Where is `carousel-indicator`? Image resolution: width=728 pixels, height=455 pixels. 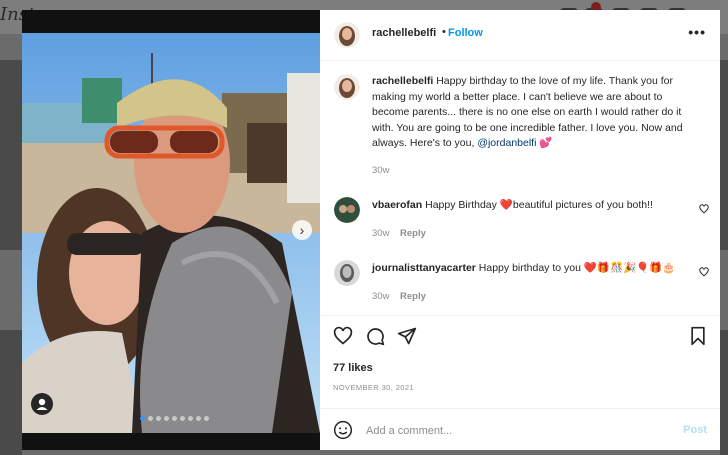 carousel-indicator is located at coordinates (174, 418).